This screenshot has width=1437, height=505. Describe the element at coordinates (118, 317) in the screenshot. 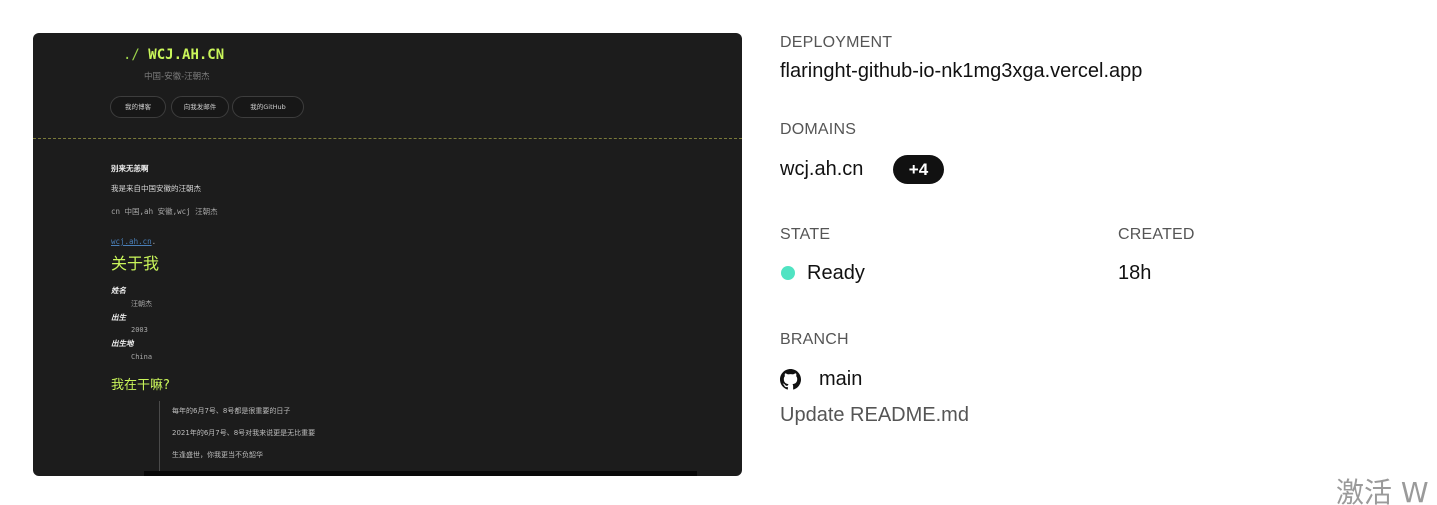

I see `preview-term-born: 出生` at that location.